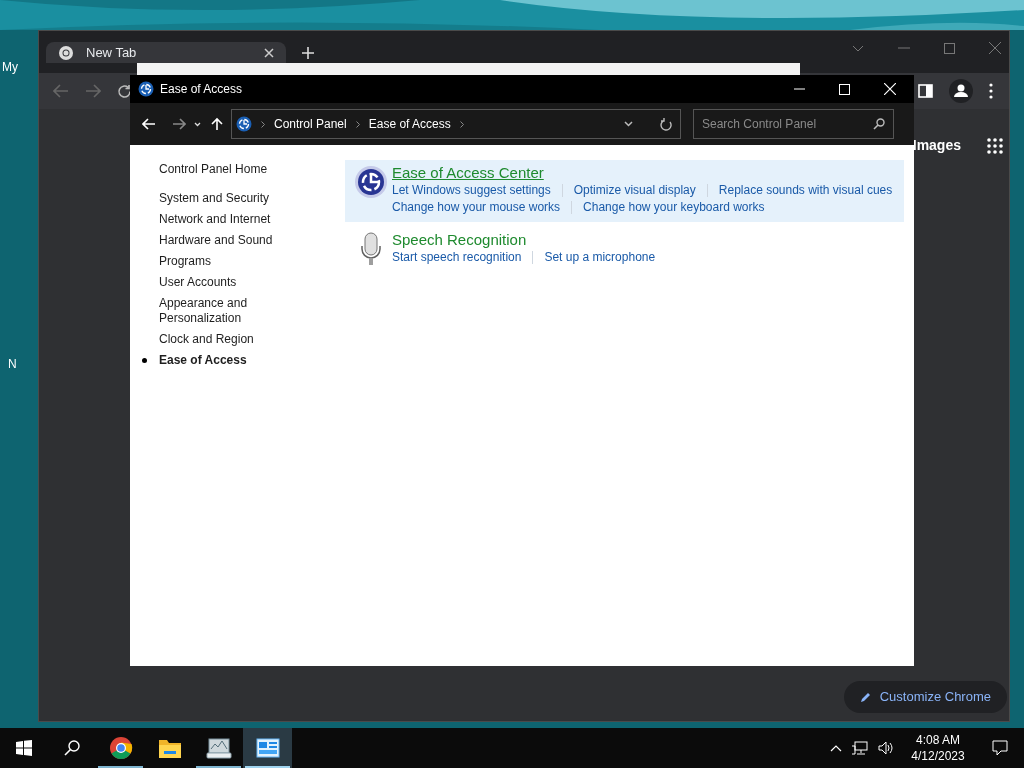 The width and height of the screenshot is (1024, 768). Describe the element at coordinates (308, 53) in the screenshot. I see `new-tab-icon` at that location.